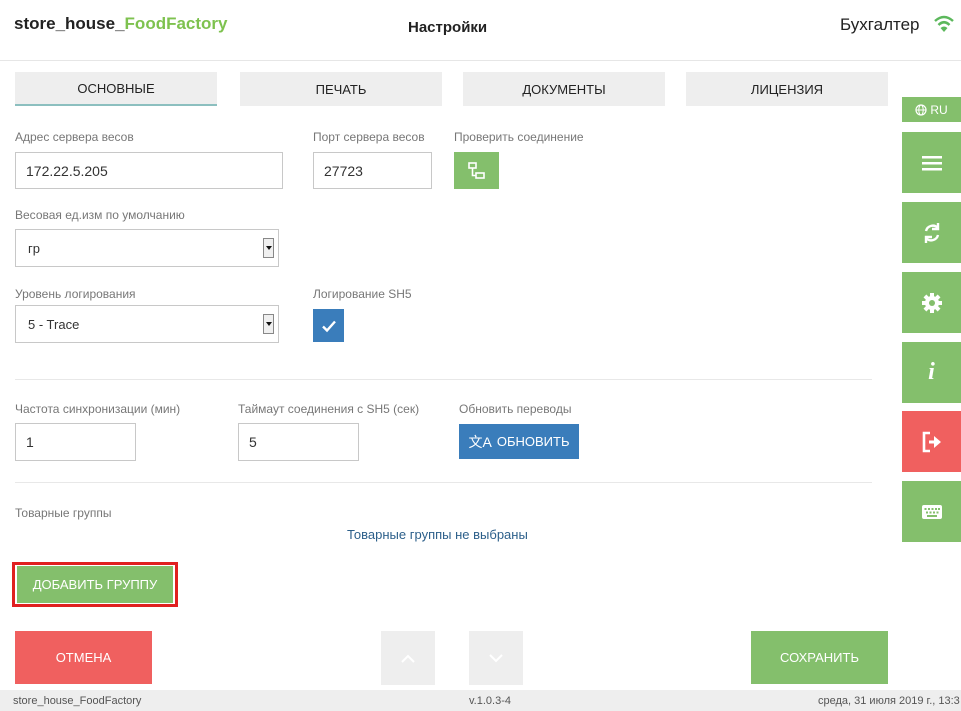  What do you see at coordinates (34, 248) in the screenshot?
I see `weight-unit-value: гр` at bounding box center [34, 248].